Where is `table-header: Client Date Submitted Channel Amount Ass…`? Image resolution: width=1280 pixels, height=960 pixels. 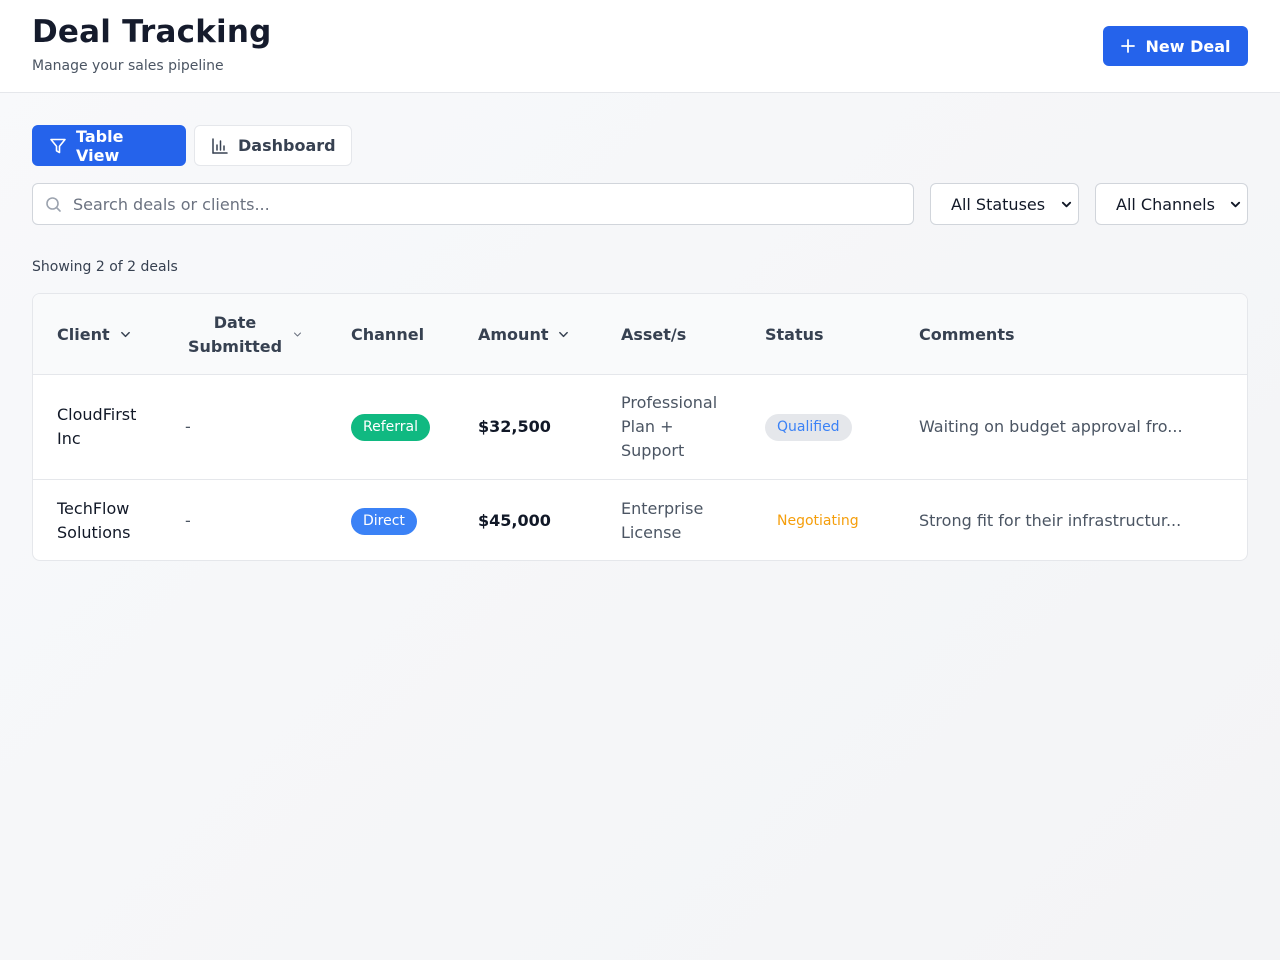
table-header: Client Date Submitted Channel Amount Ass… is located at coordinates (640, 334).